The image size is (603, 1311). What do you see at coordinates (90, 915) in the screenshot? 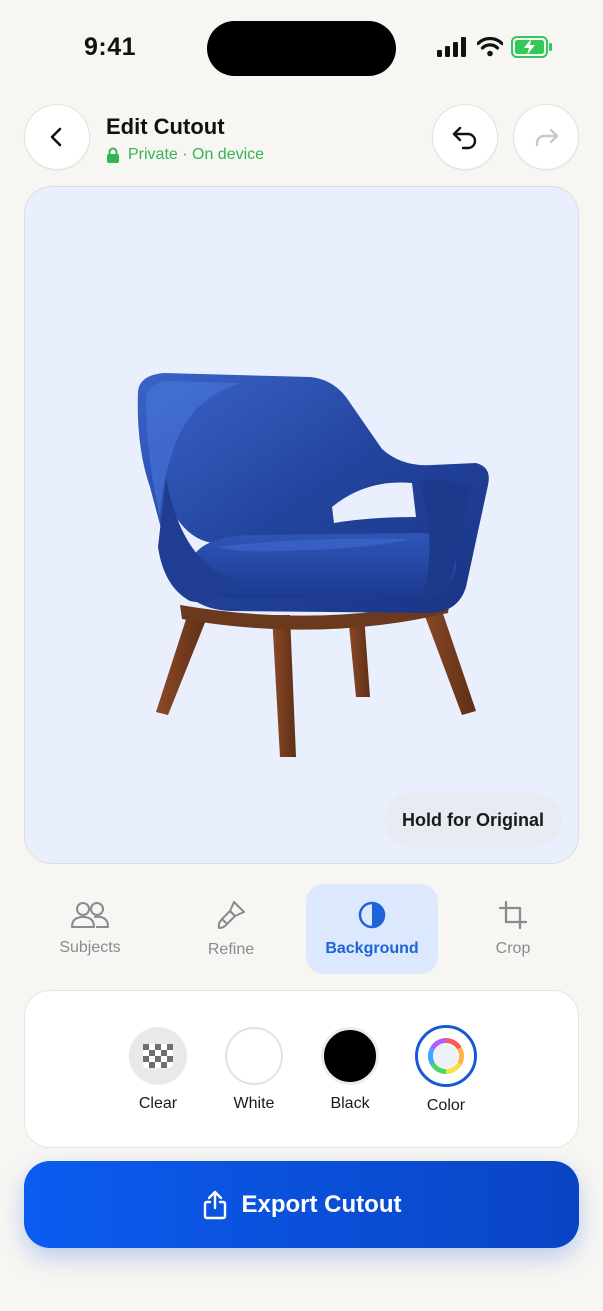
I see `people-icon` at bounding box center [90, 915].